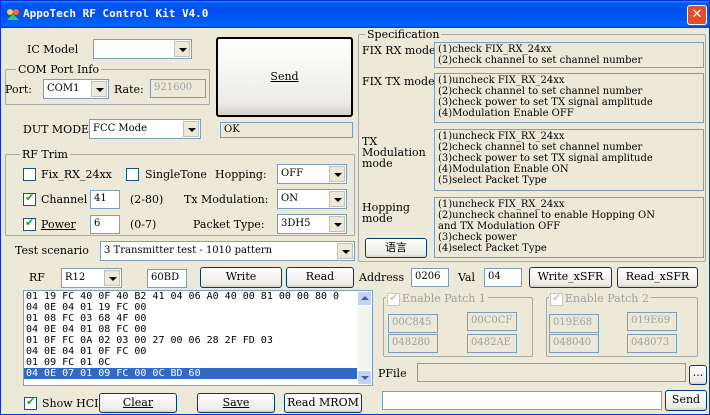 Image resolution: width=710 pixels, height=415 pixels. What do you see at coordinates (241, 174) in the screenshot?
I see `hopping-label: Hopping:` at bounding box center [241, 174].